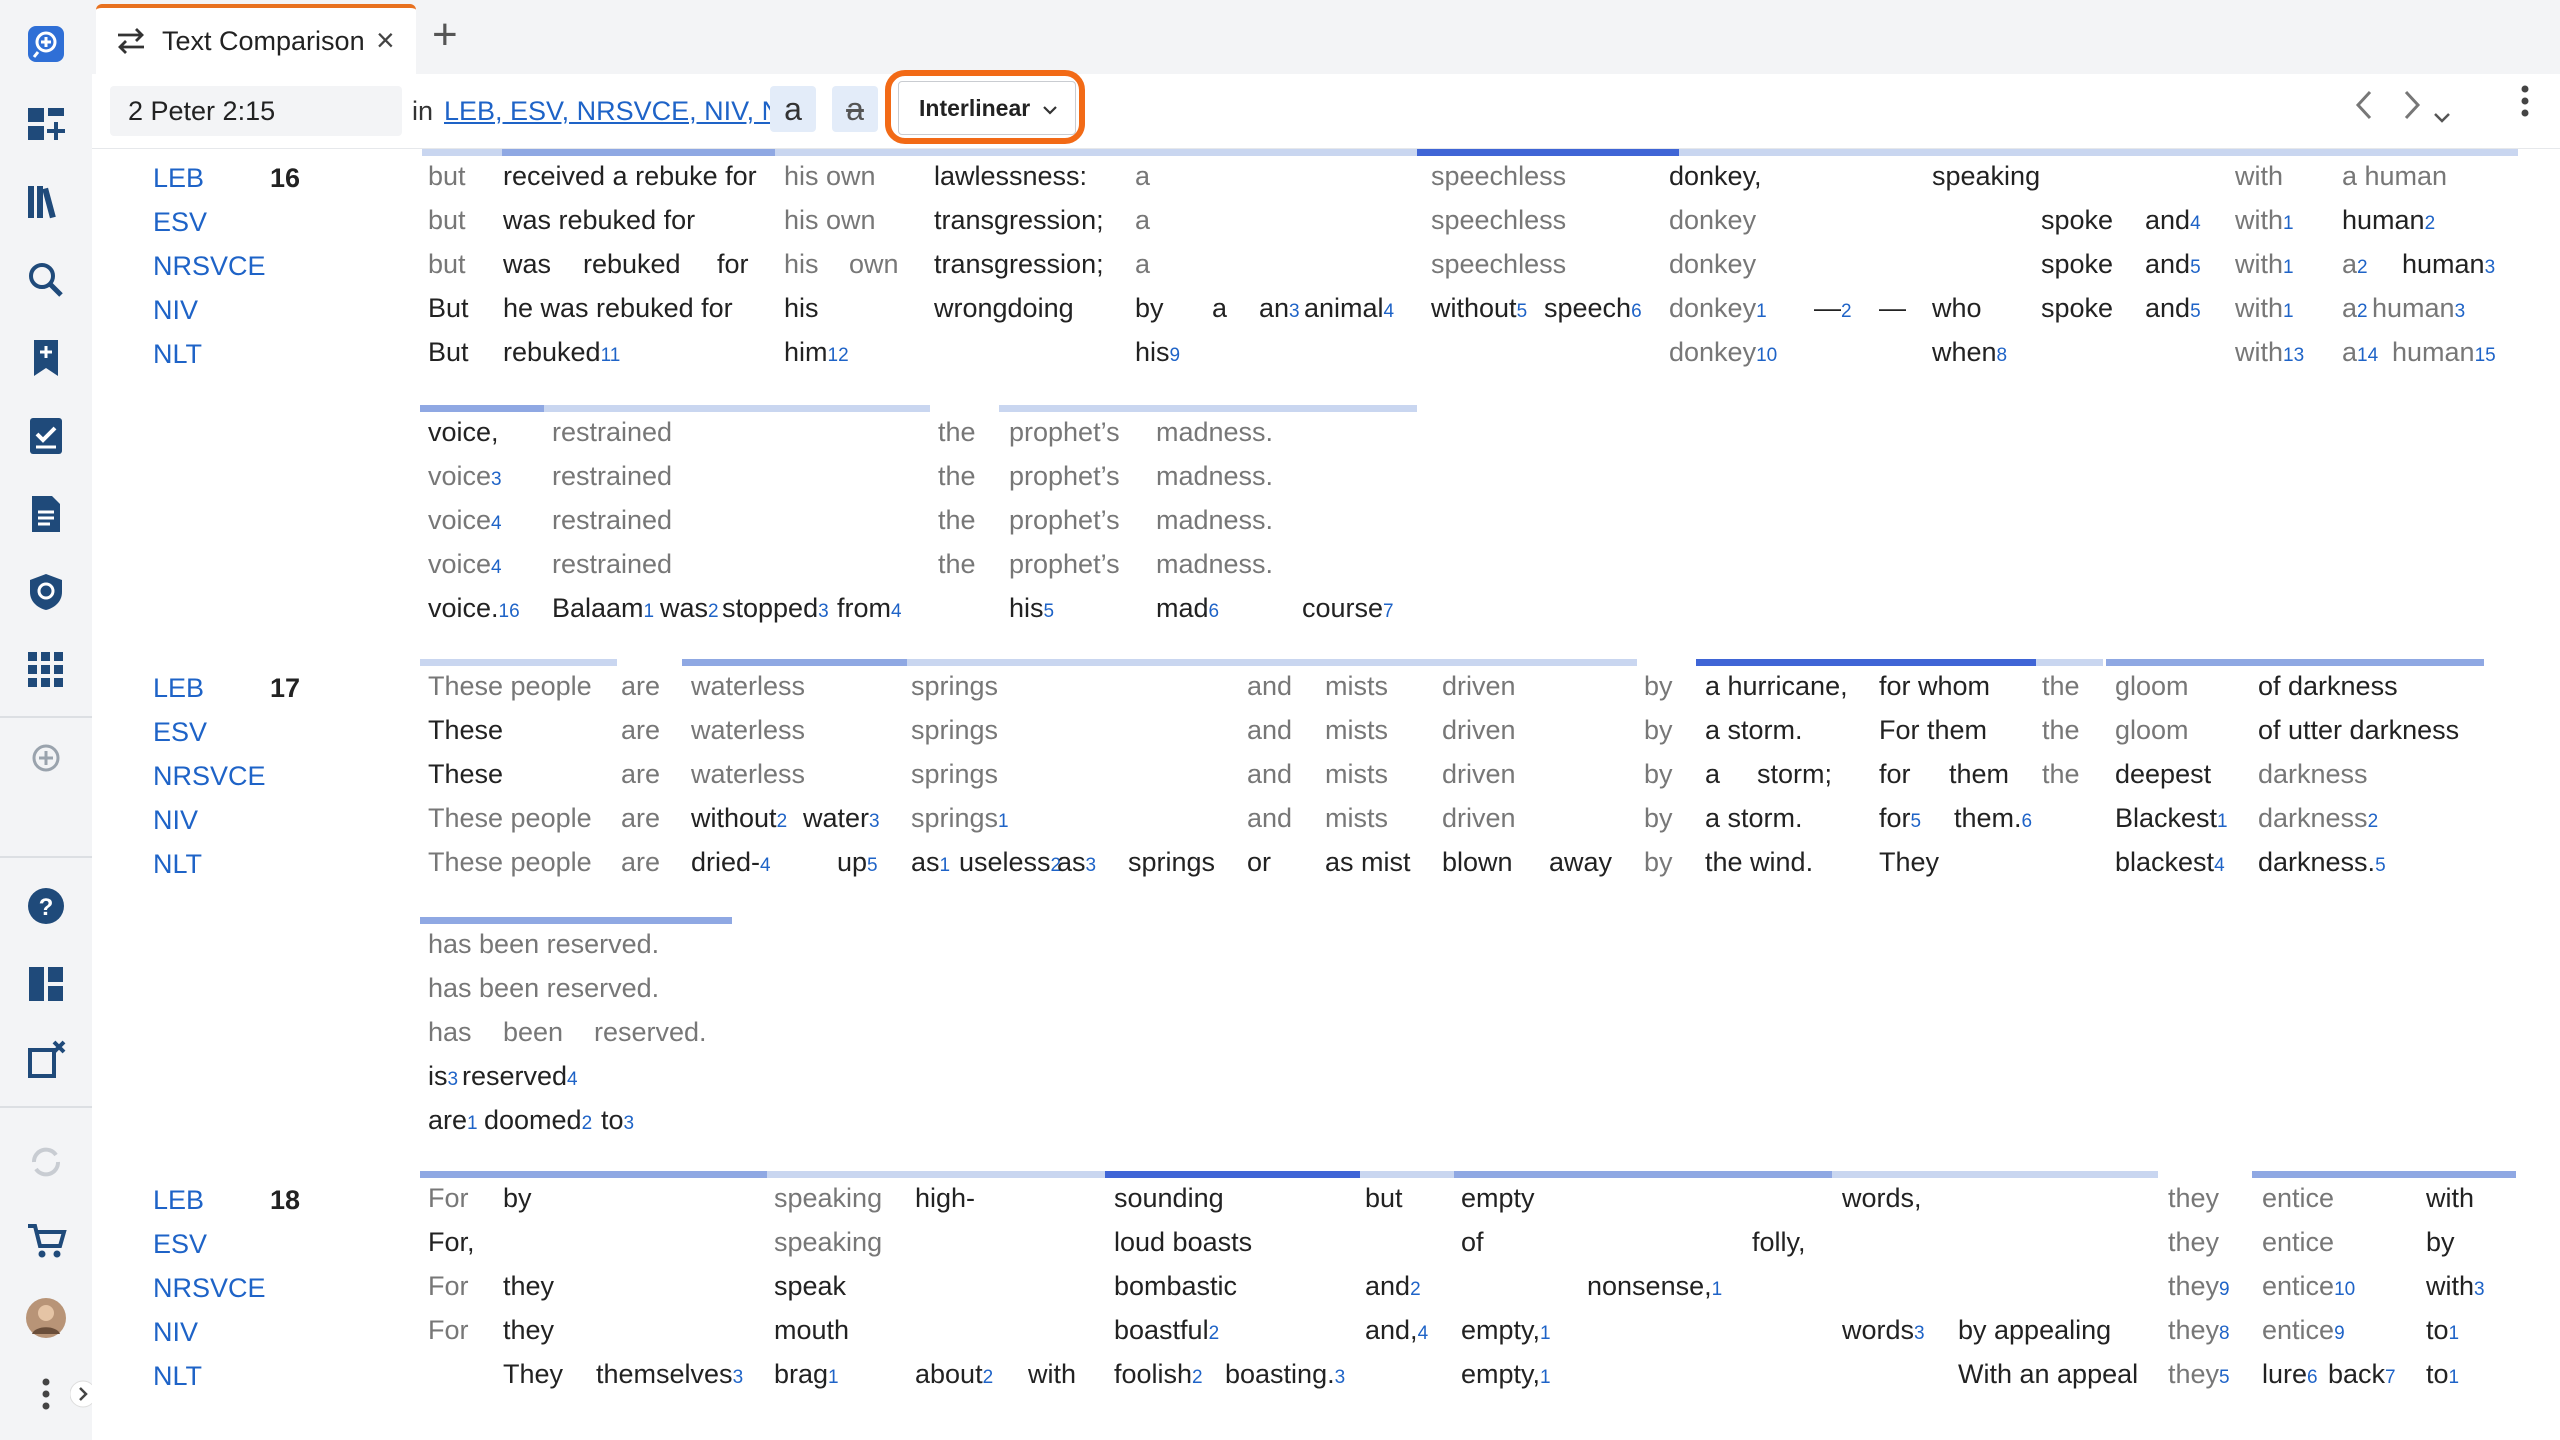  Describe the element at coordinates (256, 111) in the screenshot. I see `reference-input: 2 Peter 2:15` at that location.